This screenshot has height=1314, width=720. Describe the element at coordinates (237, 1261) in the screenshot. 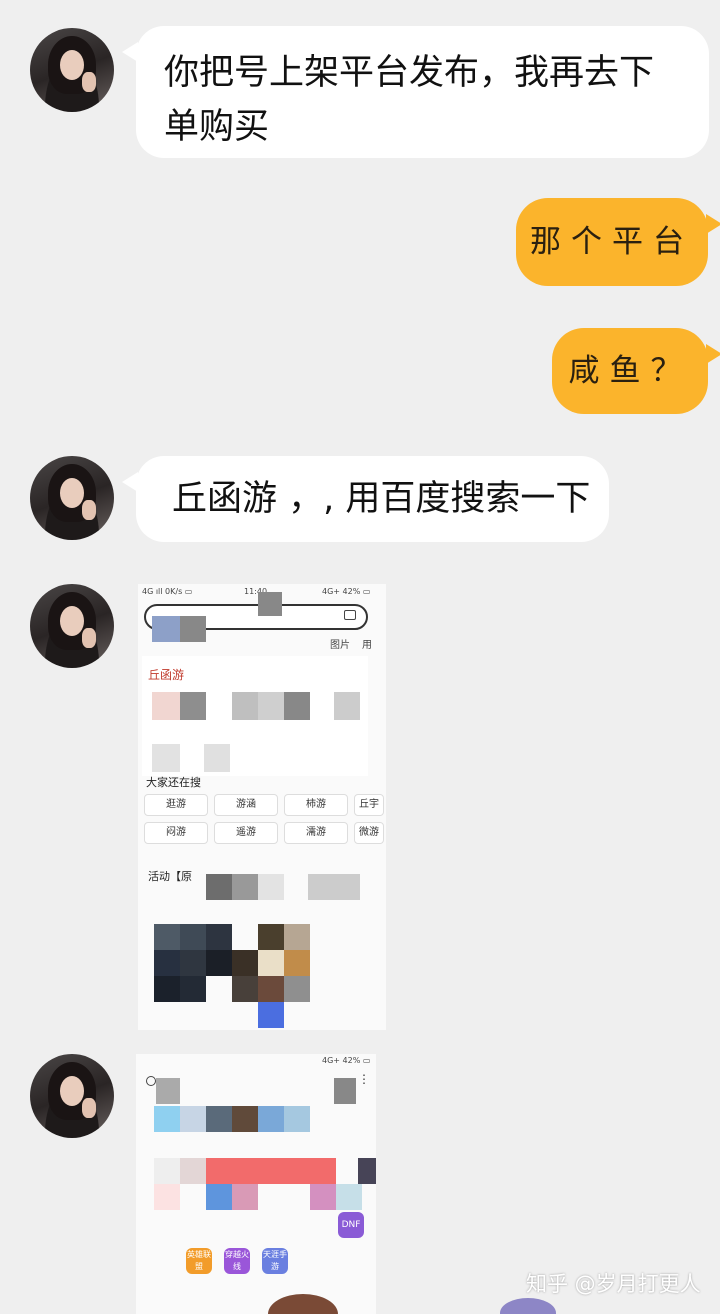

I see `app-icon-cf: 穿越火线` at that location.